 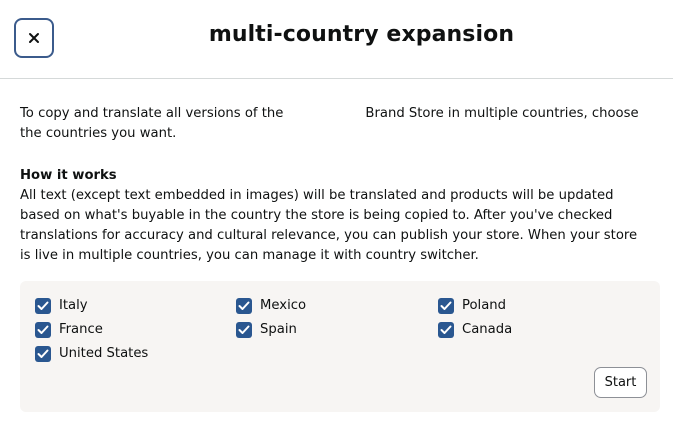 I want to click on country-label: Mexico, so click(x=283, y=305).